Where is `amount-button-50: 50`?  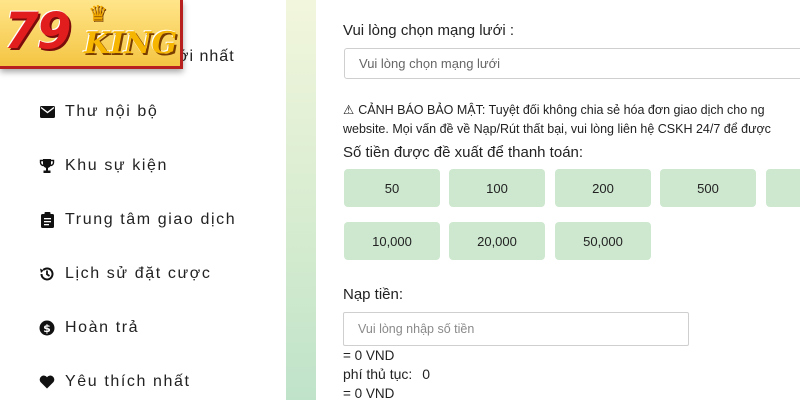
amount-button-50: 50 is located at coordinates (392, 188).